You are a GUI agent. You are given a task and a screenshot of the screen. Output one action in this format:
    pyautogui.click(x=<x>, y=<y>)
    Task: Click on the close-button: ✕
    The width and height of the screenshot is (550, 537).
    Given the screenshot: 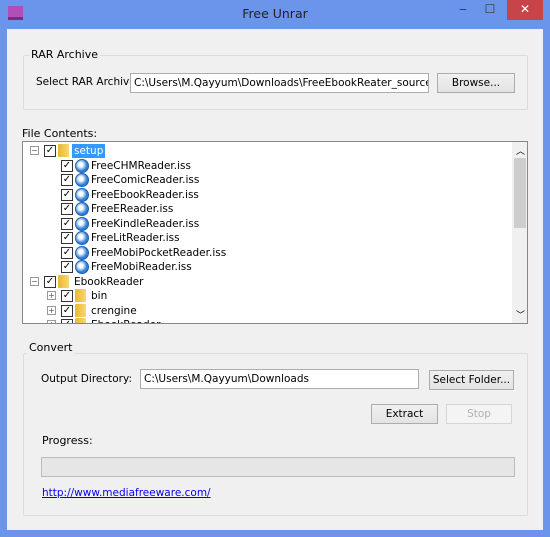 What is the action you would take?
    pyautogui.click(x=525, y=10)
    